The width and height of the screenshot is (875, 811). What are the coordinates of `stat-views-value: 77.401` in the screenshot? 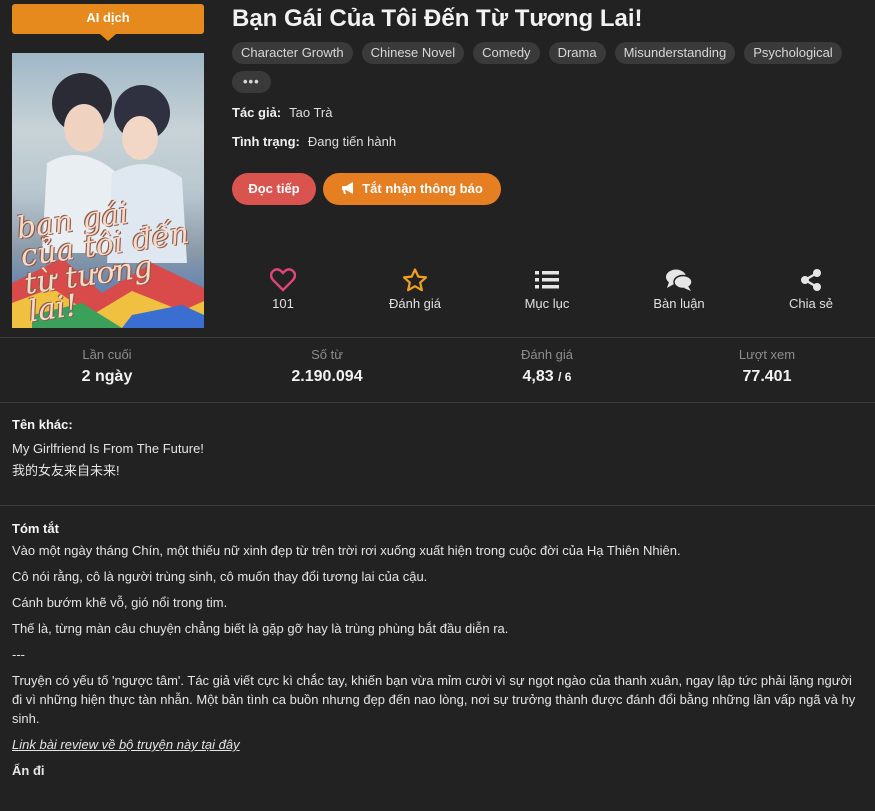 It's located at (767, 376).